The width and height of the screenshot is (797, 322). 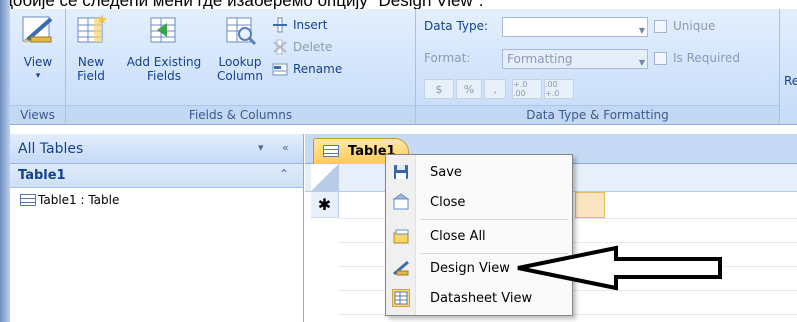 What do you see at coordinates (481, 298) in the screenshot?
I see `menu-item-label: Datasheet View` at bounding box center [481, 298].